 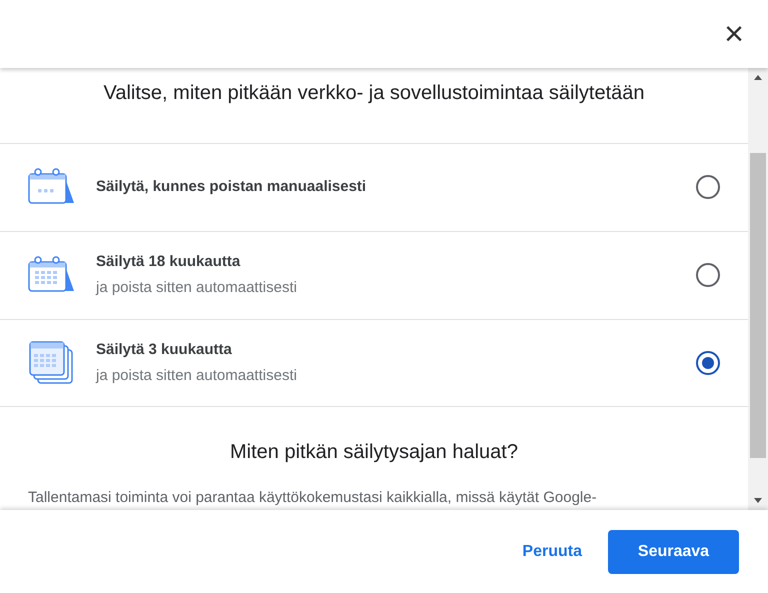 What do you see at coordinates (758, 500) in the screenshot?
I see `scroll-down-arrow-icon` at bounding box center [758, 500].